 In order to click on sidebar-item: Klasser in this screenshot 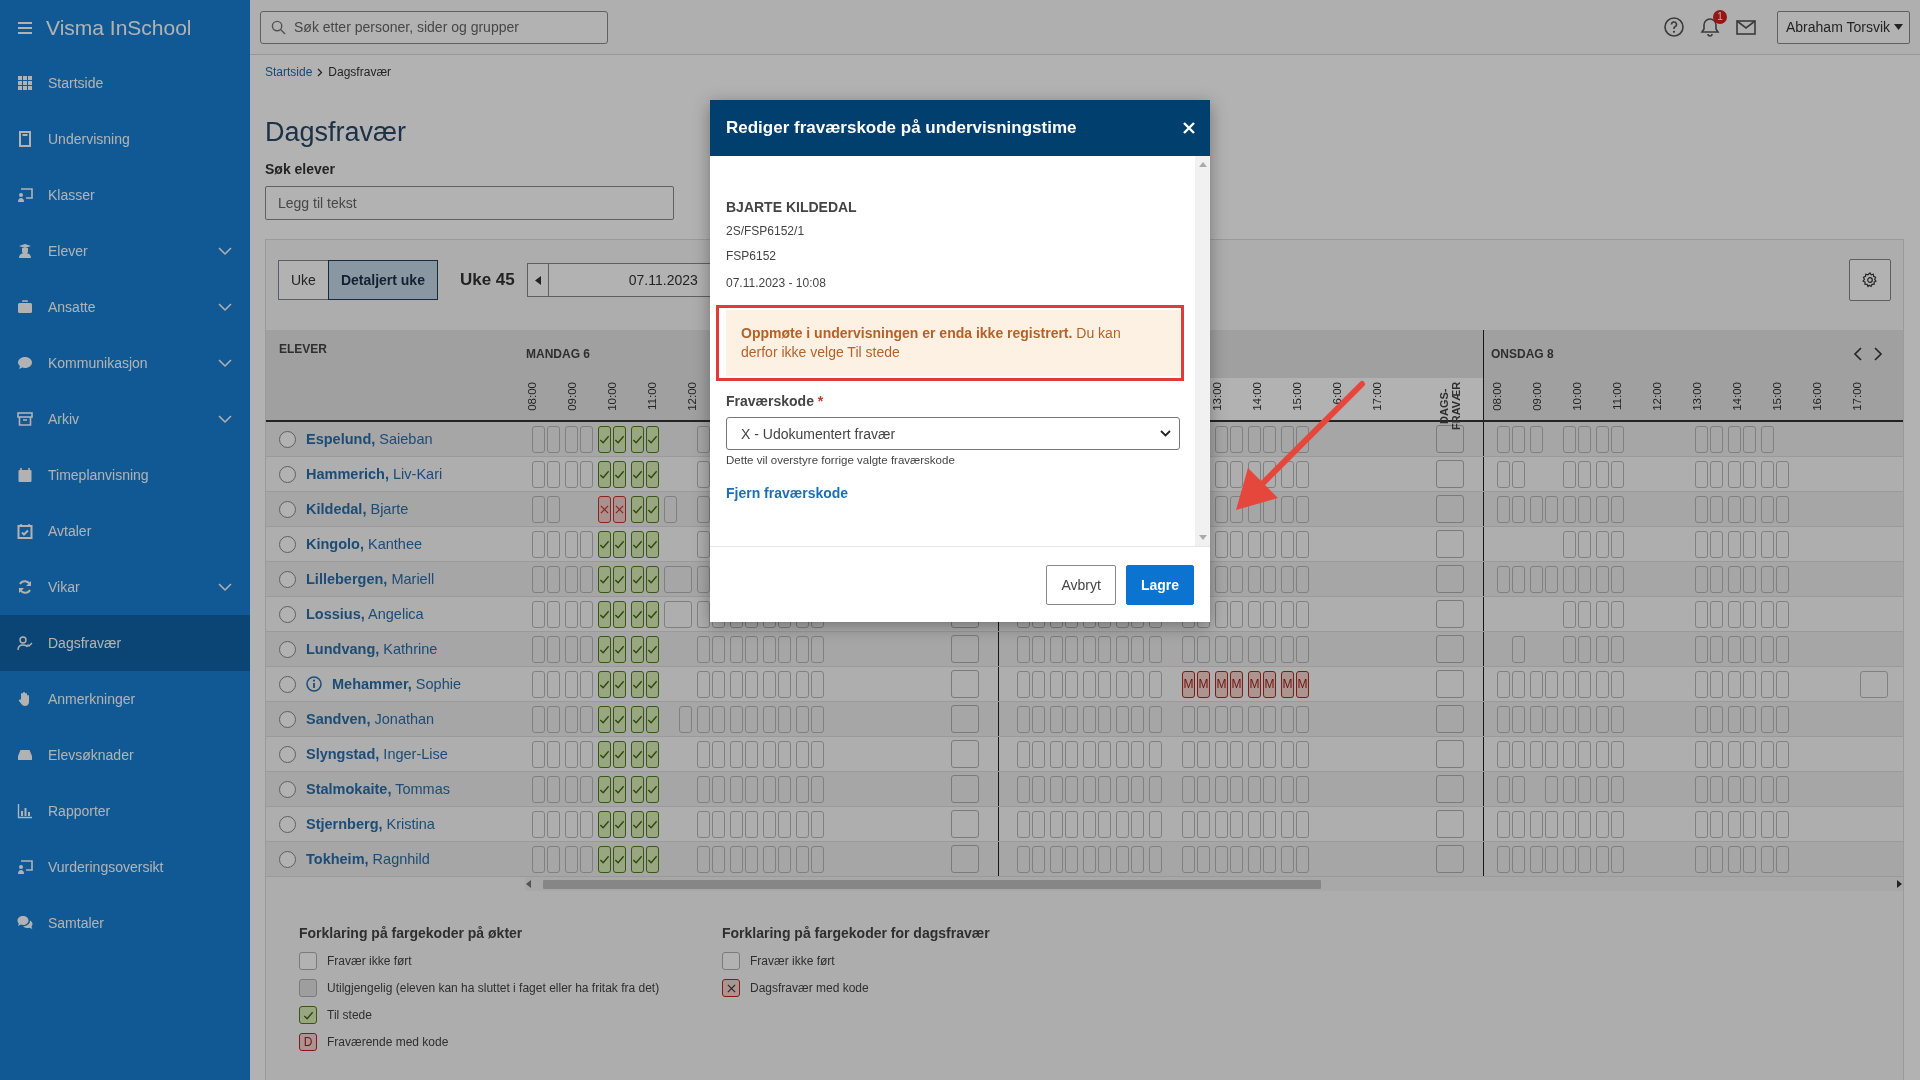, I will do `click(125, 195)`.